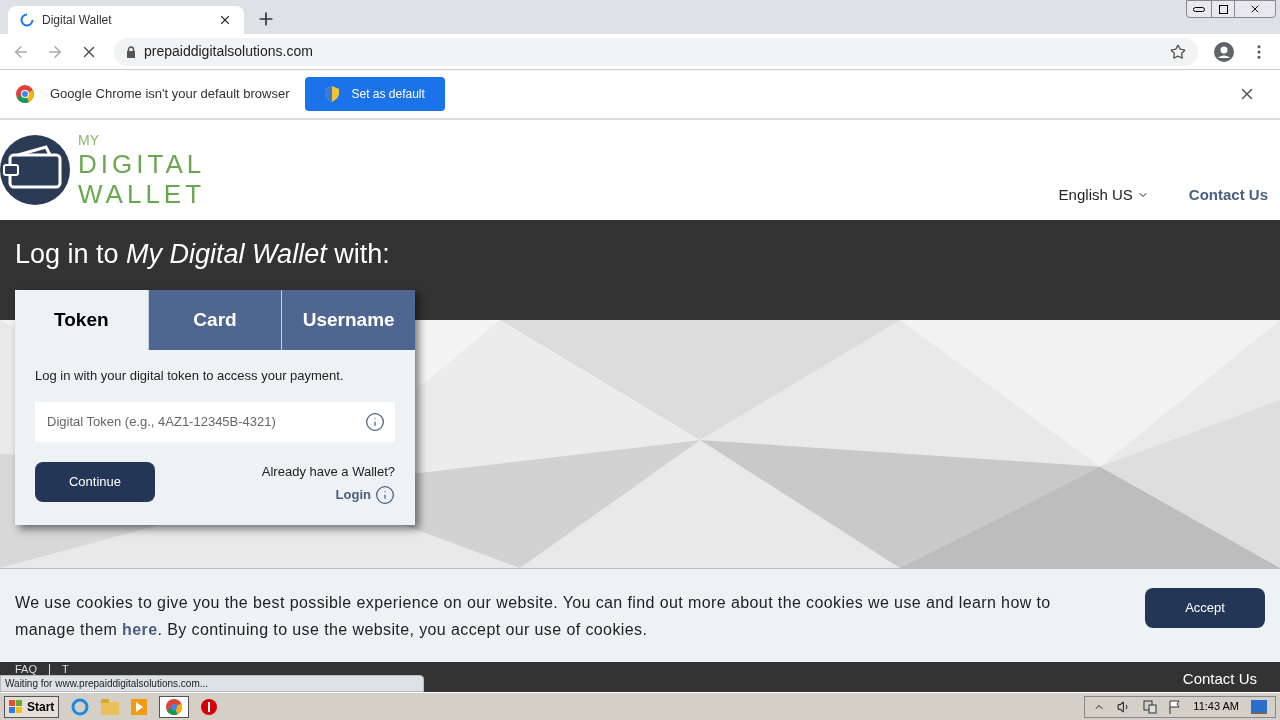 This screenshot has width=1280, height=720. Describe the element at coordinates (1150, 706) in the screenshot. I see `network-icon` at that location.